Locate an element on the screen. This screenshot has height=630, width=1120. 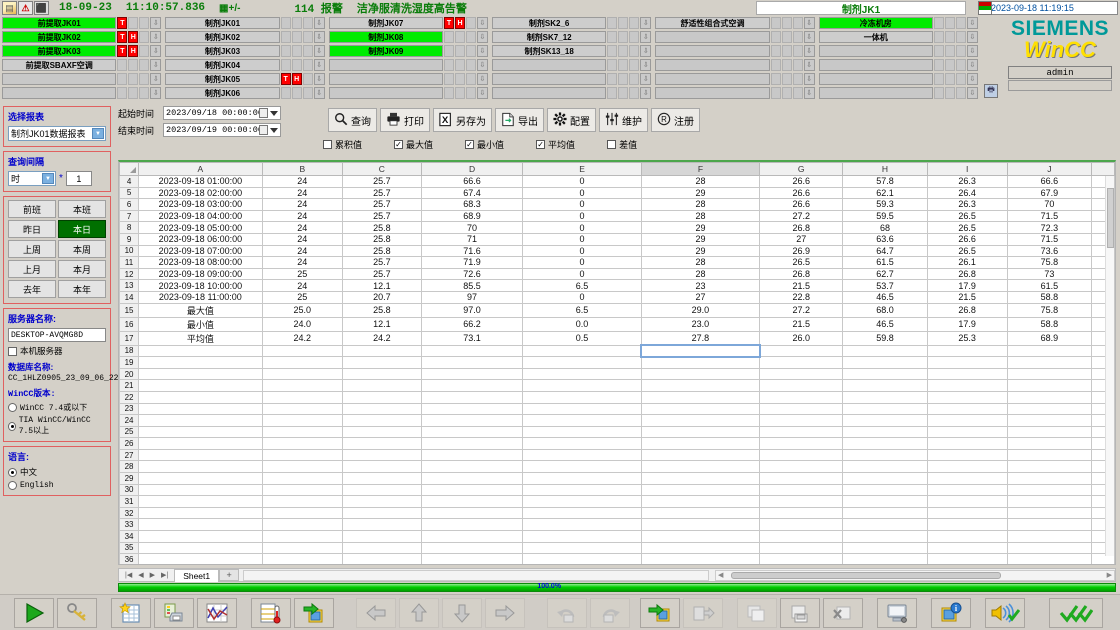
overview-unit-row: 制剂JK04 ⇩ is located at coordinates (244, 65).